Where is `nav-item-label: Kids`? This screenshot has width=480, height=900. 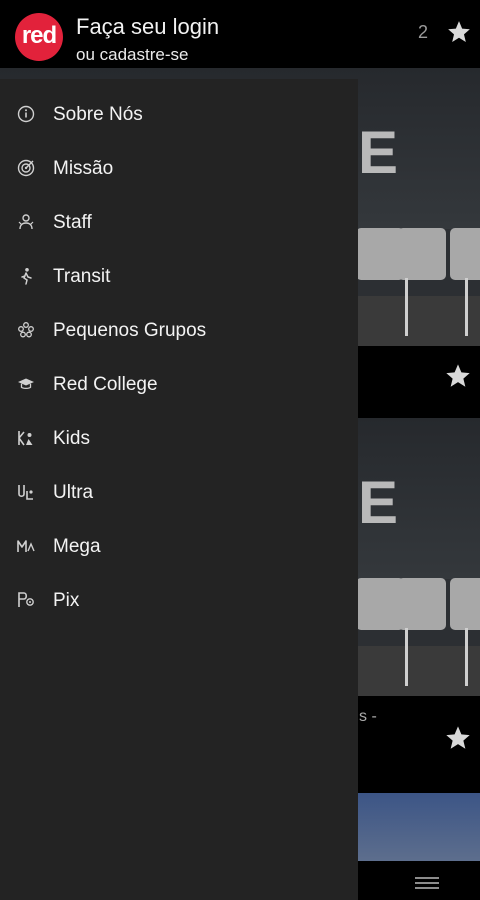
nav-item-label: Kids is located at coordinates (71, 438).